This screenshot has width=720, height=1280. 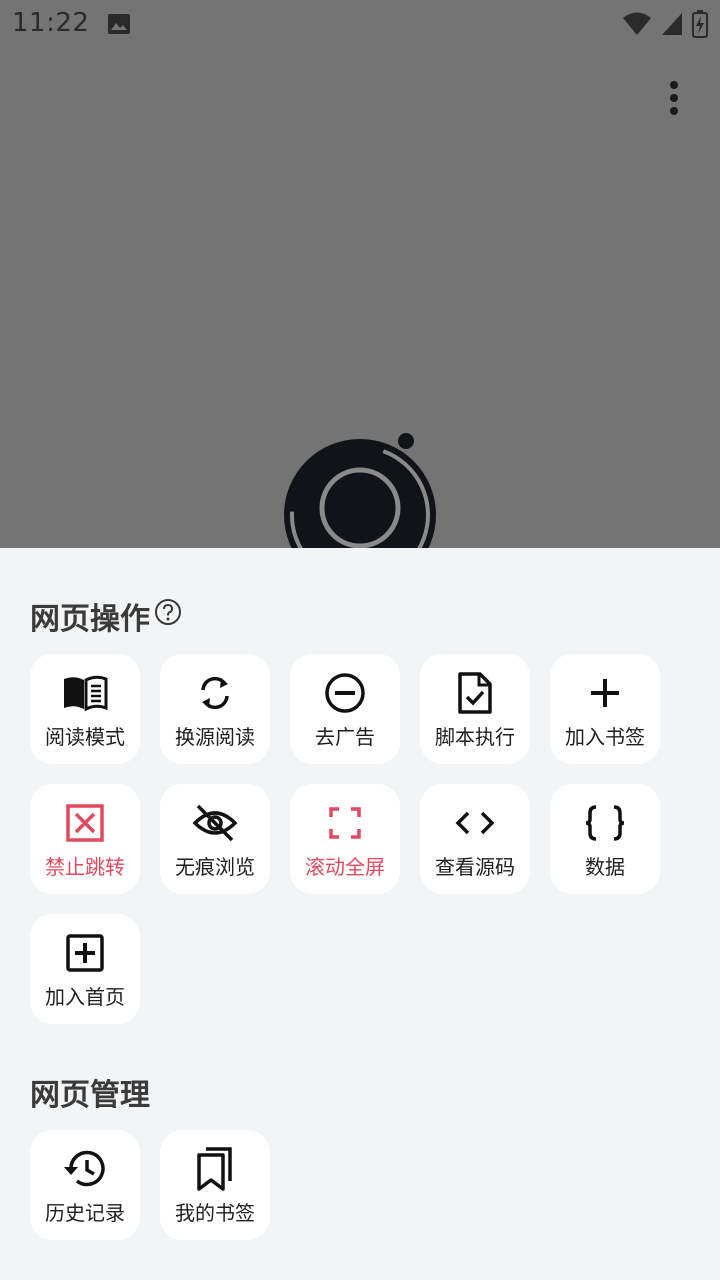 I want to click on tile-label: 我的书签, so click(x=215, y=1213).